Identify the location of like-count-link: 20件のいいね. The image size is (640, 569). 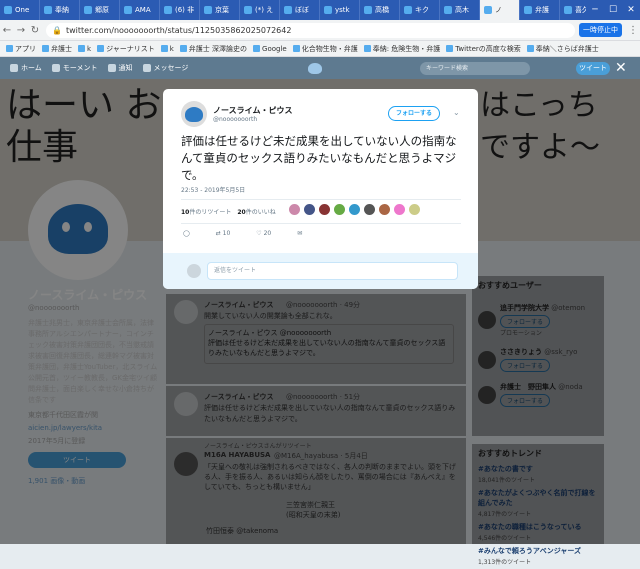
(256, 211).